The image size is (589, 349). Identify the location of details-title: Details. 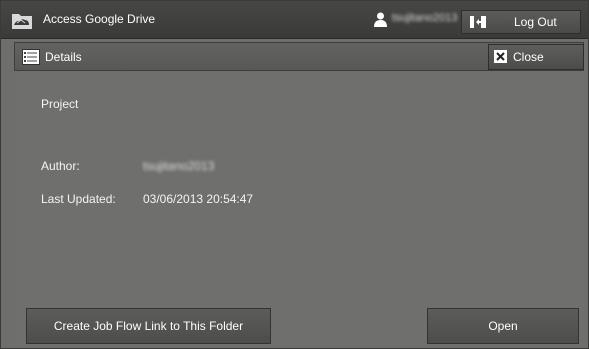
(63, 57).